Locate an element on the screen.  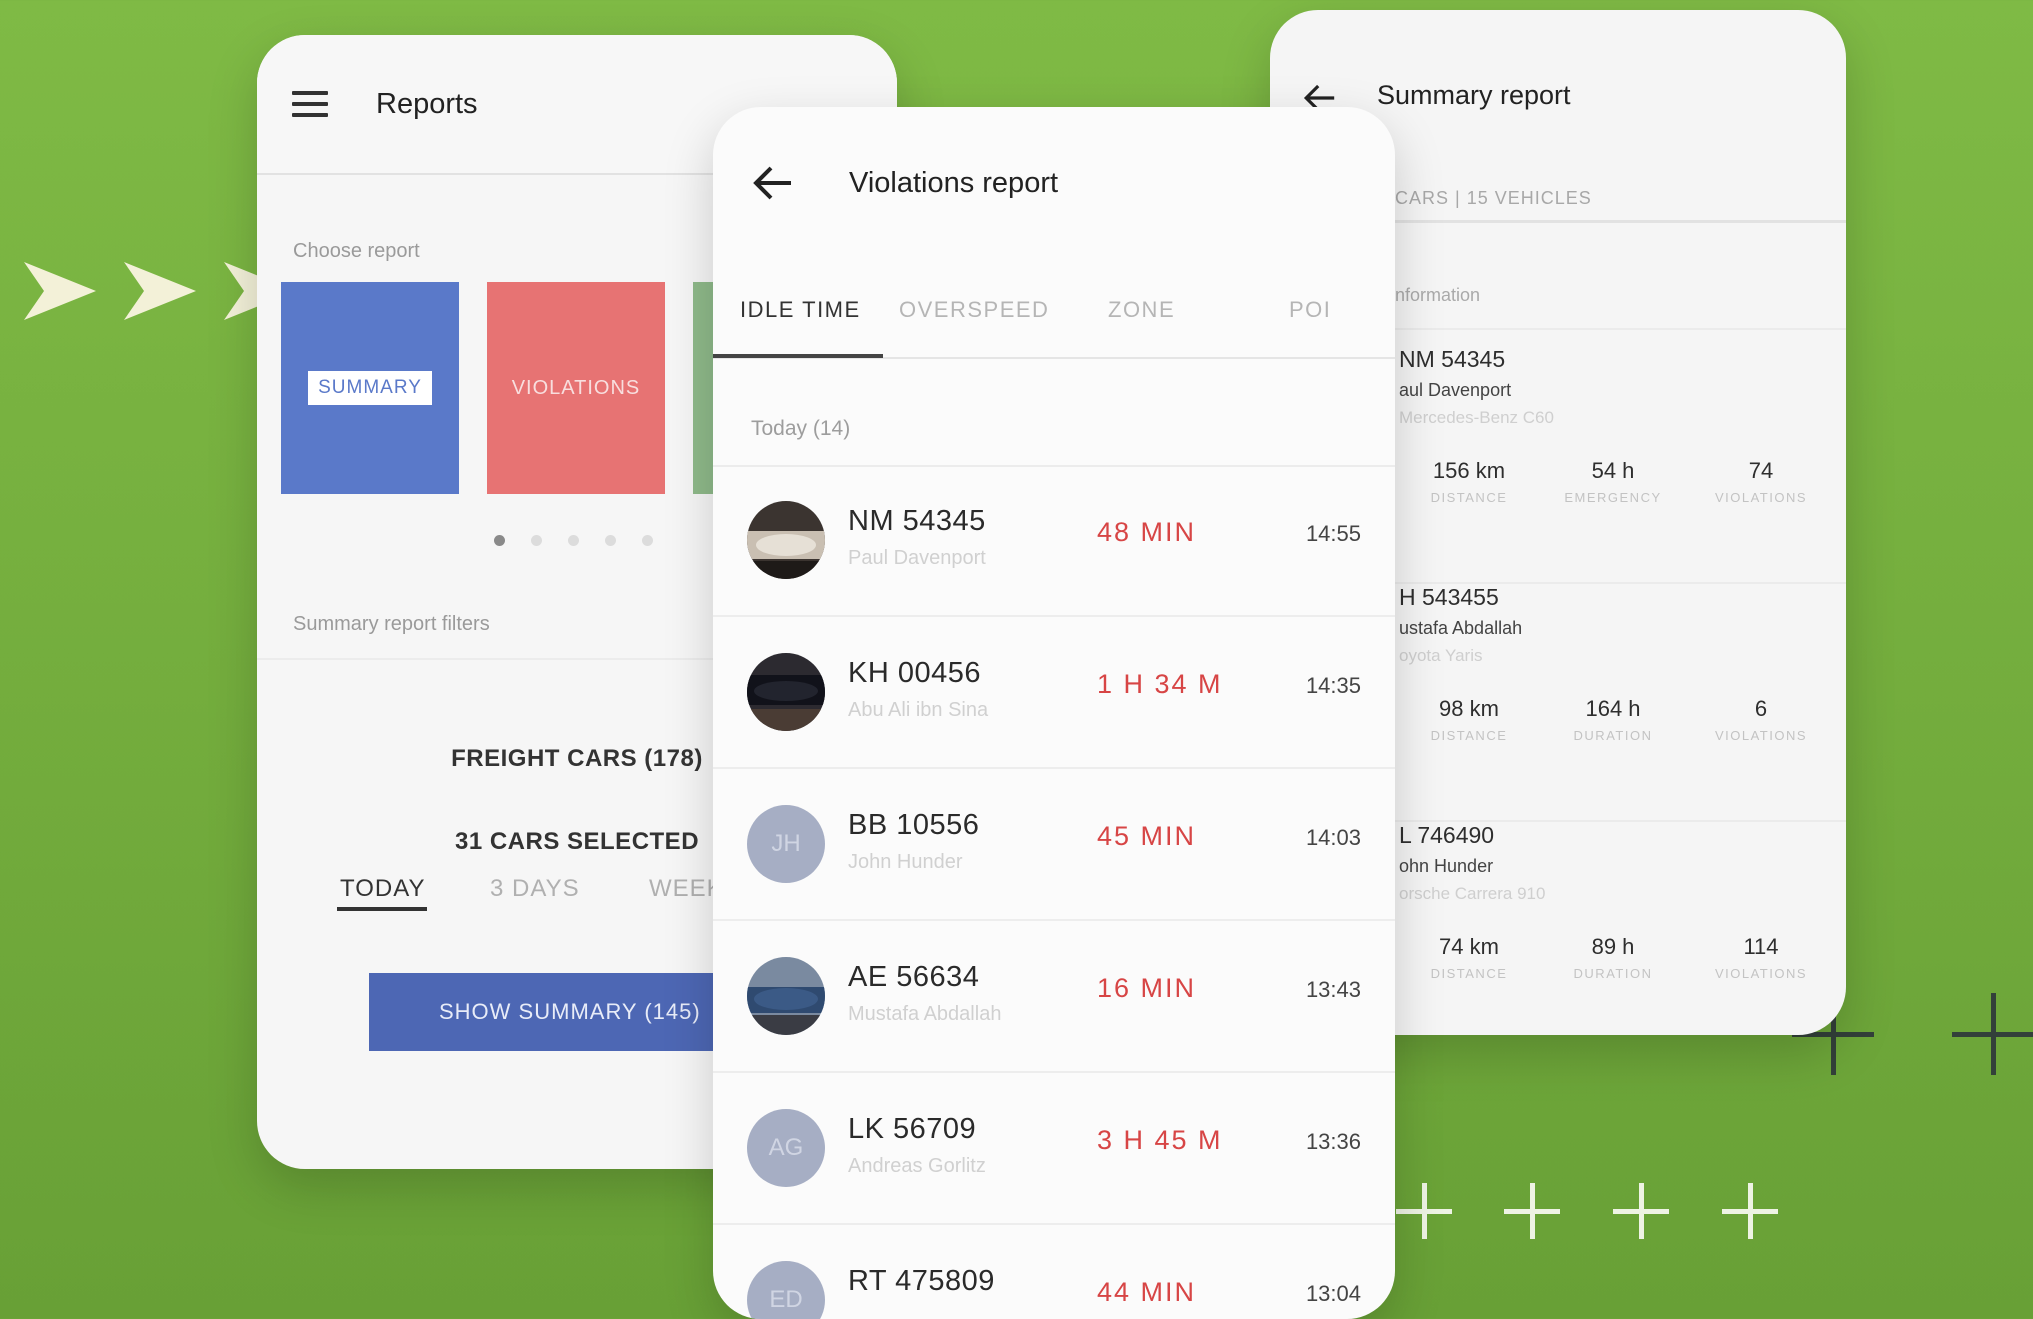
driver-name: aul Davenport is located at coordinates (1455, 390).